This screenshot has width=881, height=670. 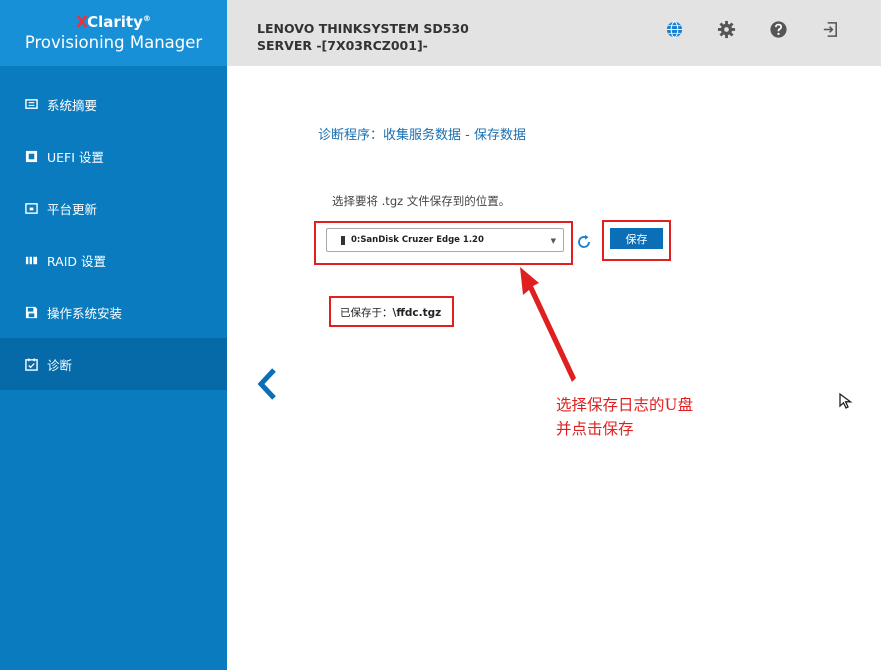 I want to click on sidebar-item-os-install: 操作系统安装, so click(x=113, y=312).